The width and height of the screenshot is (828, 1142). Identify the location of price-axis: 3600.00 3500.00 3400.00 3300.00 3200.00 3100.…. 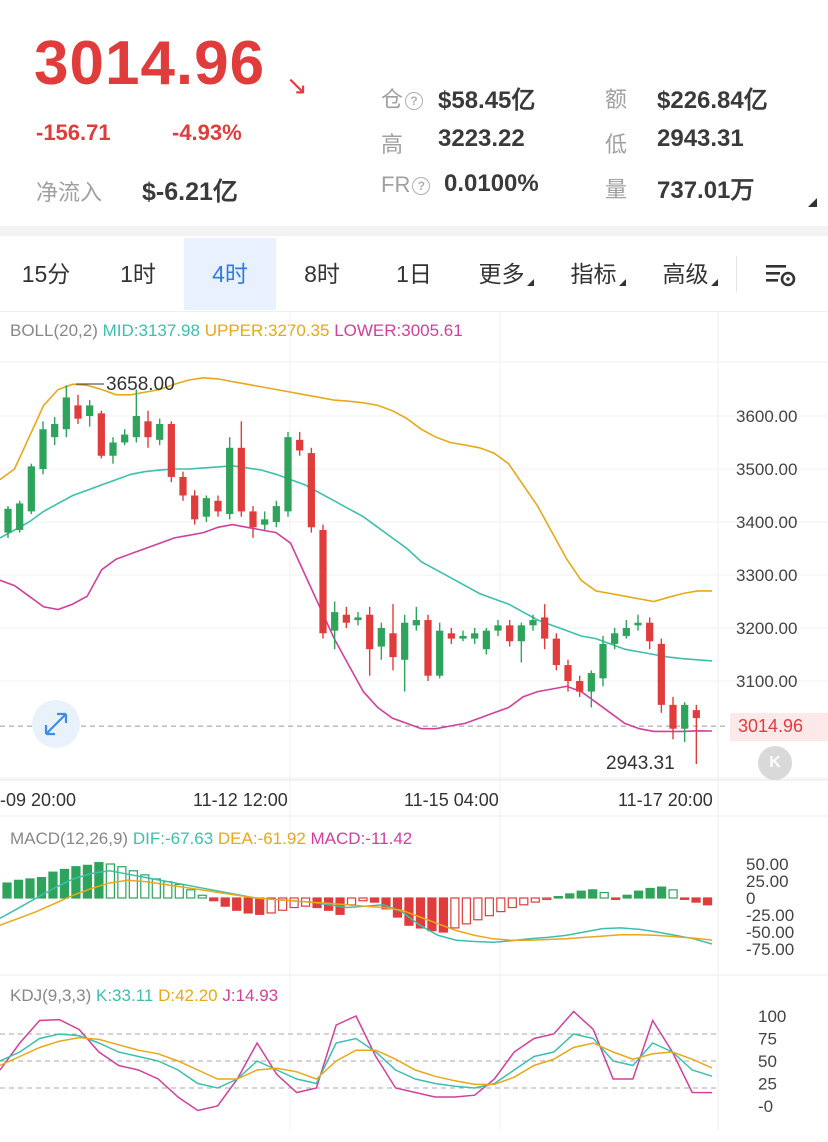
(766, 549).